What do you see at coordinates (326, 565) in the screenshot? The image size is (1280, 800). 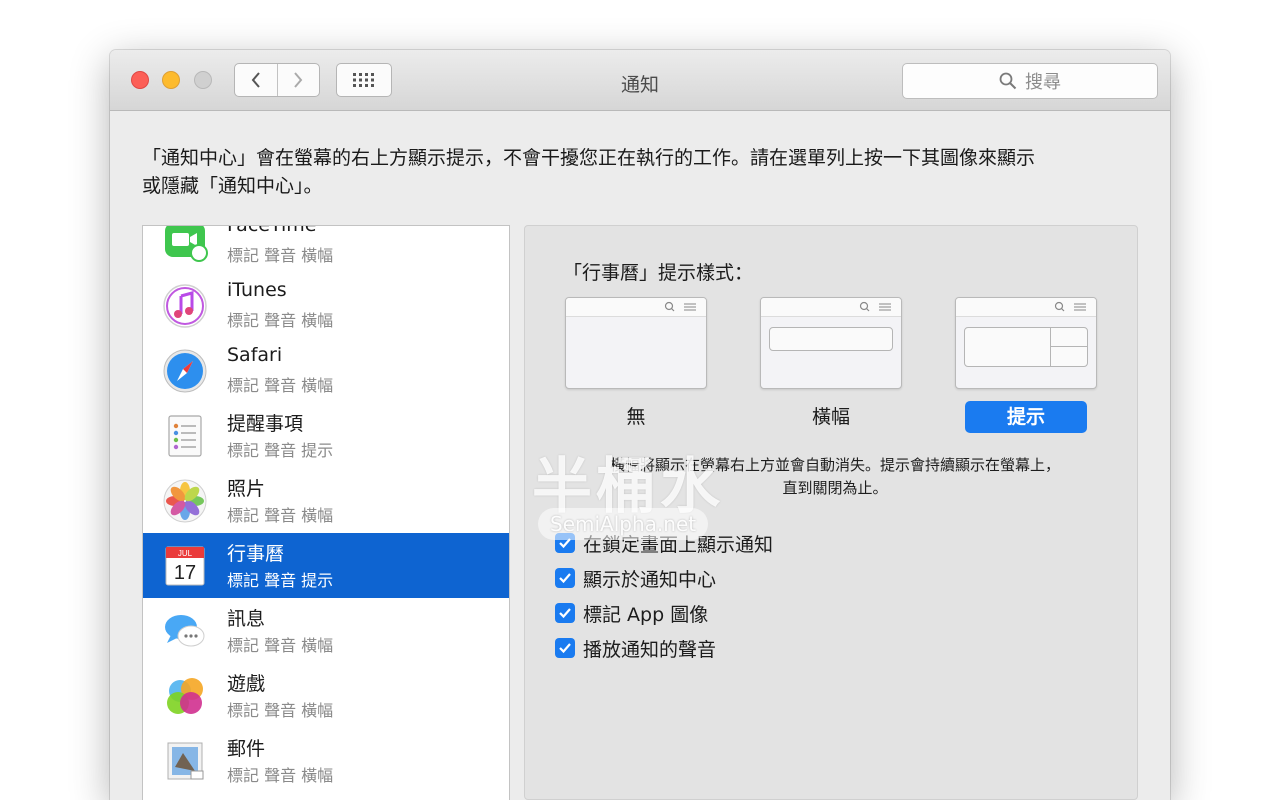 I see `app-row-calendar: JUL 17 行事曆 標記 聲音 提示` at bounding box center [326, 565].